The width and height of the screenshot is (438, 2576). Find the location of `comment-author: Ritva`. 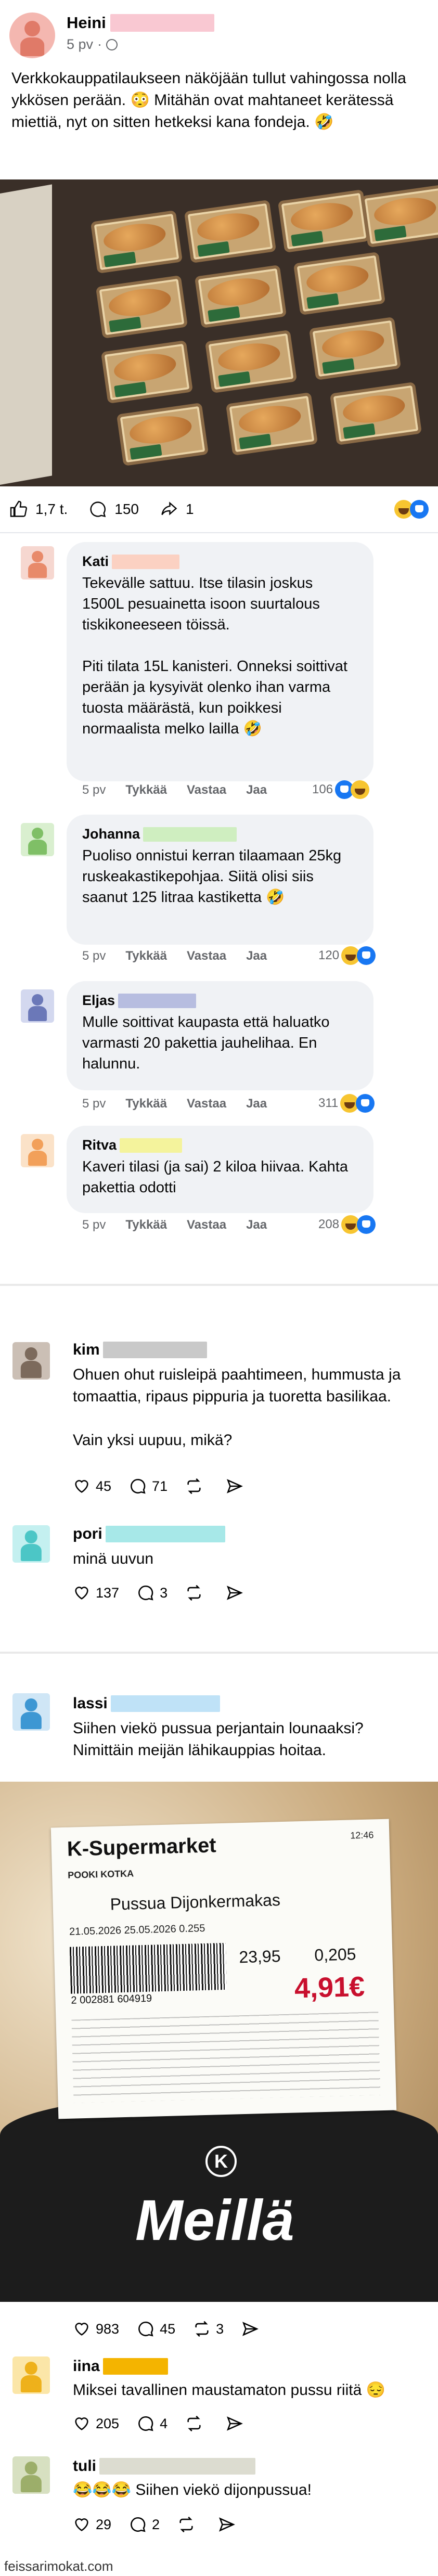

comment-author: Ritva is located at coordinates (99, 1145).